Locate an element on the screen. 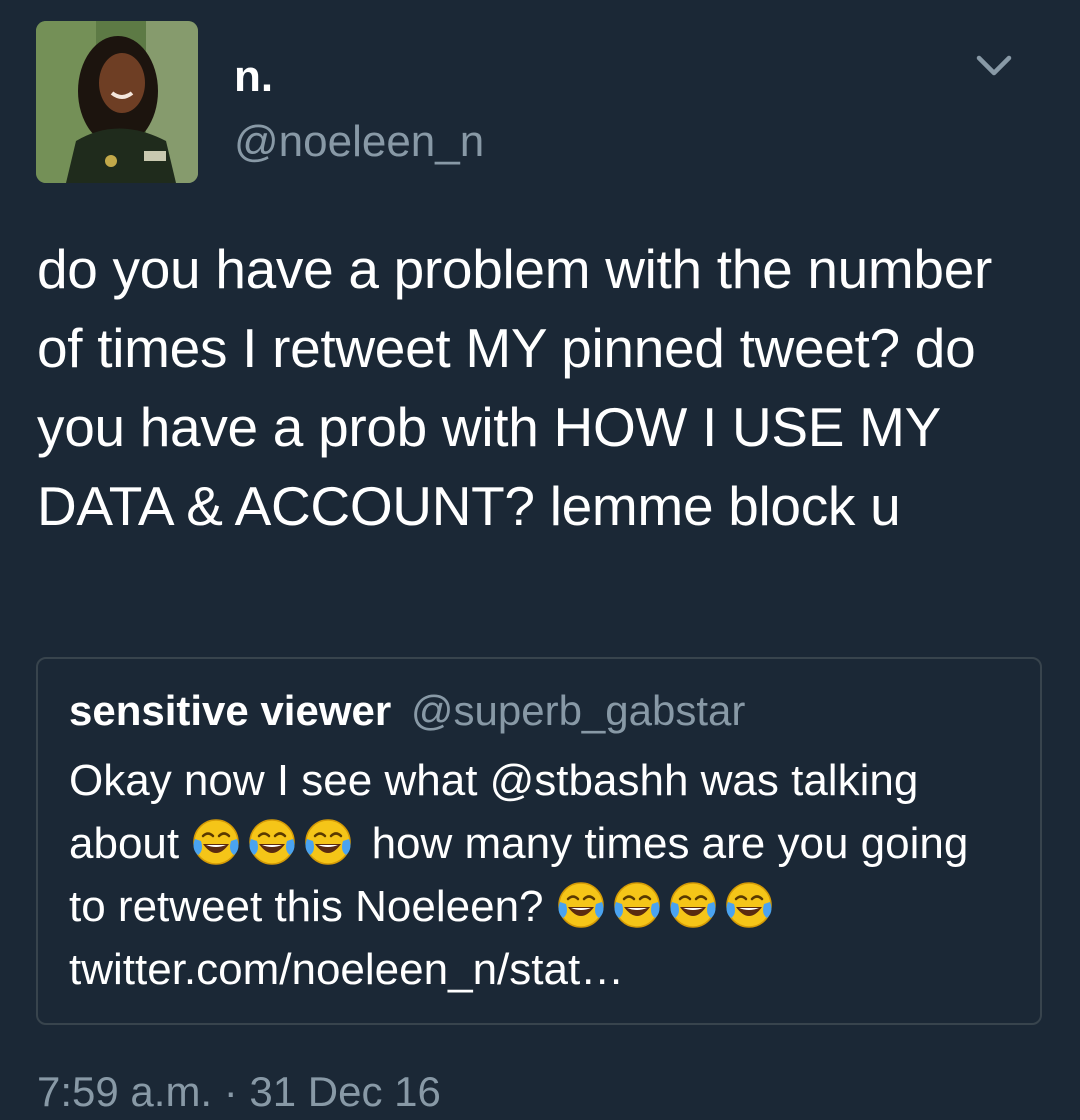 The width and height of the screenshot is (1080, 1120). chevron-down-icon is located at coordinates (994, 65).